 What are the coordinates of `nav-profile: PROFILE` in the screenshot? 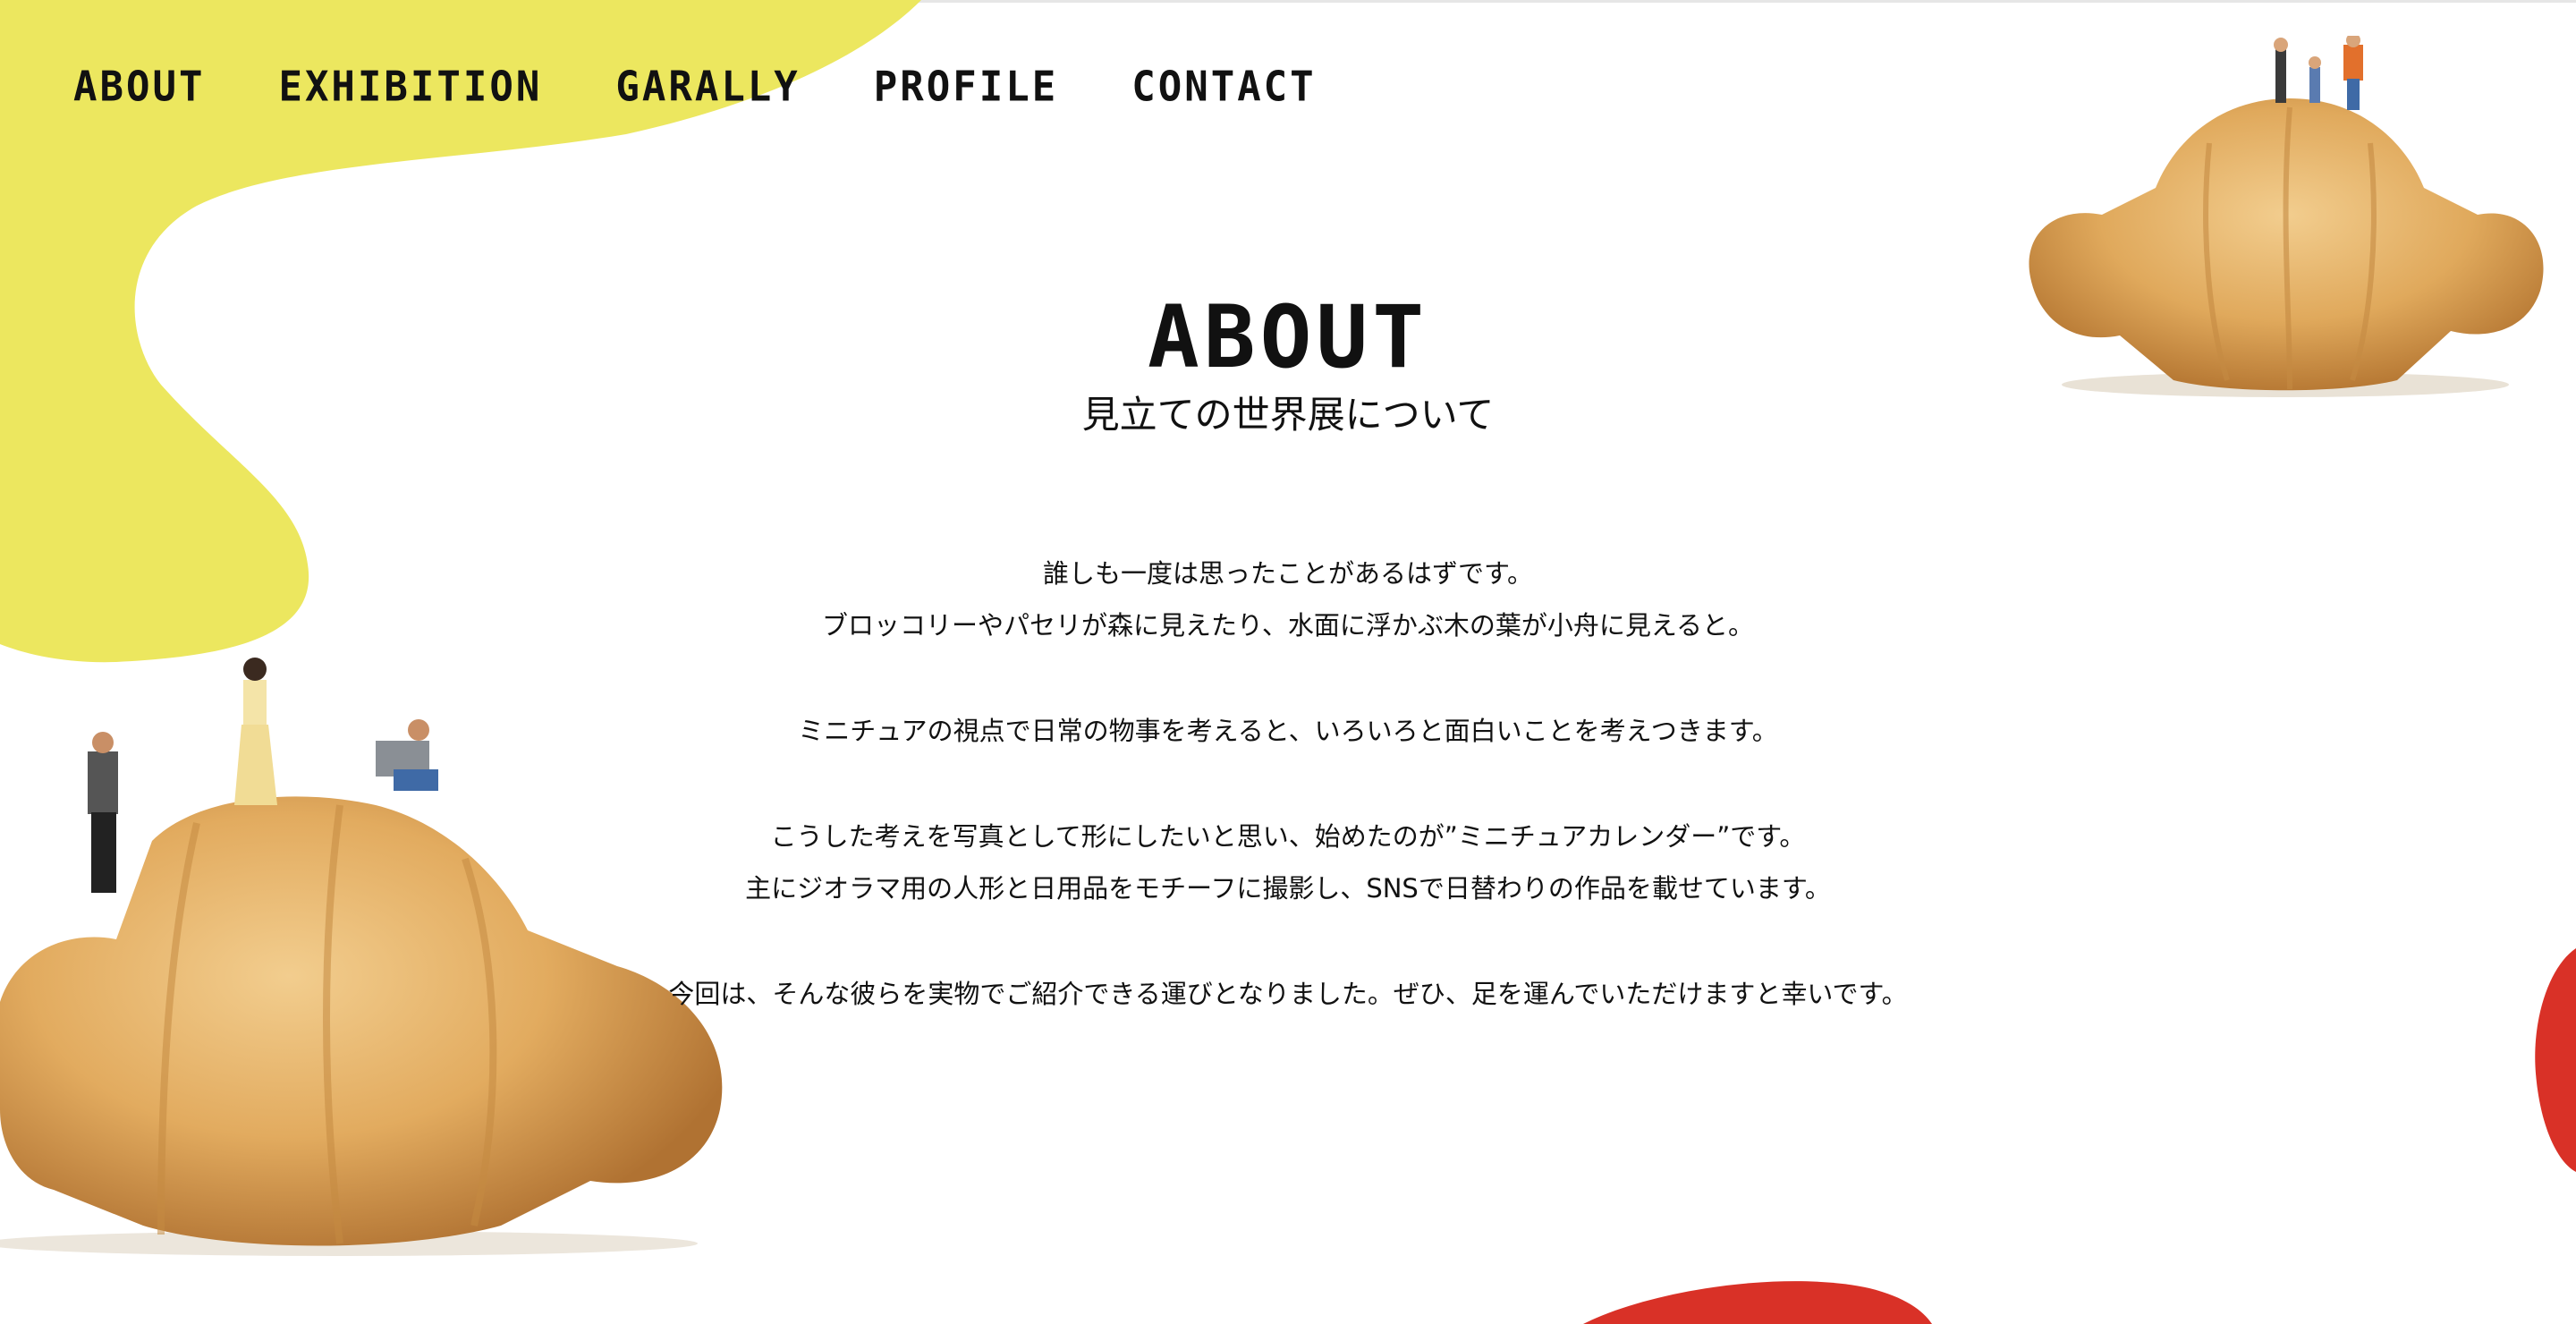 It's located at (966, 88).